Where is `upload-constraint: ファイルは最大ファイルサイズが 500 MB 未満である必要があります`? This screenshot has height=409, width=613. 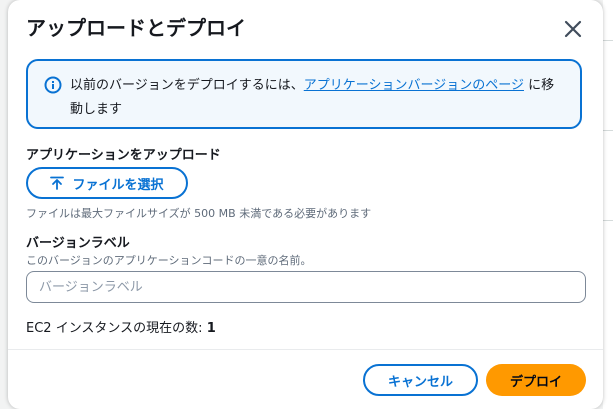 upload-constraint: ファイルは最大ファイルサイズが 500 MB 未満である必要があります is located at coordinates (199, 213).